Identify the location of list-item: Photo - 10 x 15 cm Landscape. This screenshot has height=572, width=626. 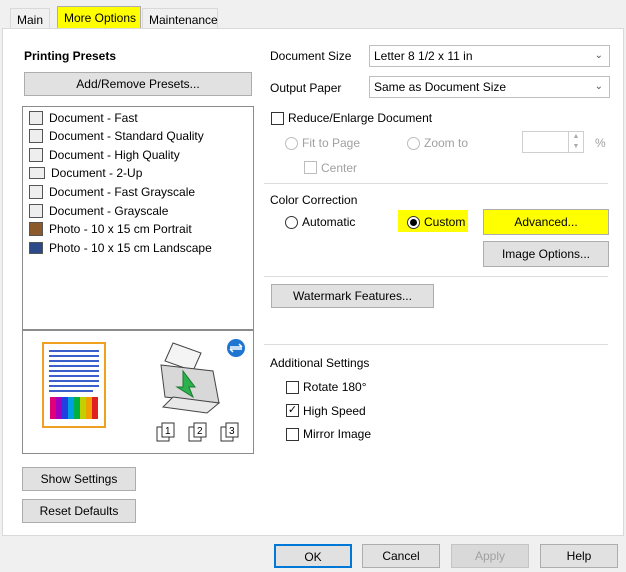
(120, 248).